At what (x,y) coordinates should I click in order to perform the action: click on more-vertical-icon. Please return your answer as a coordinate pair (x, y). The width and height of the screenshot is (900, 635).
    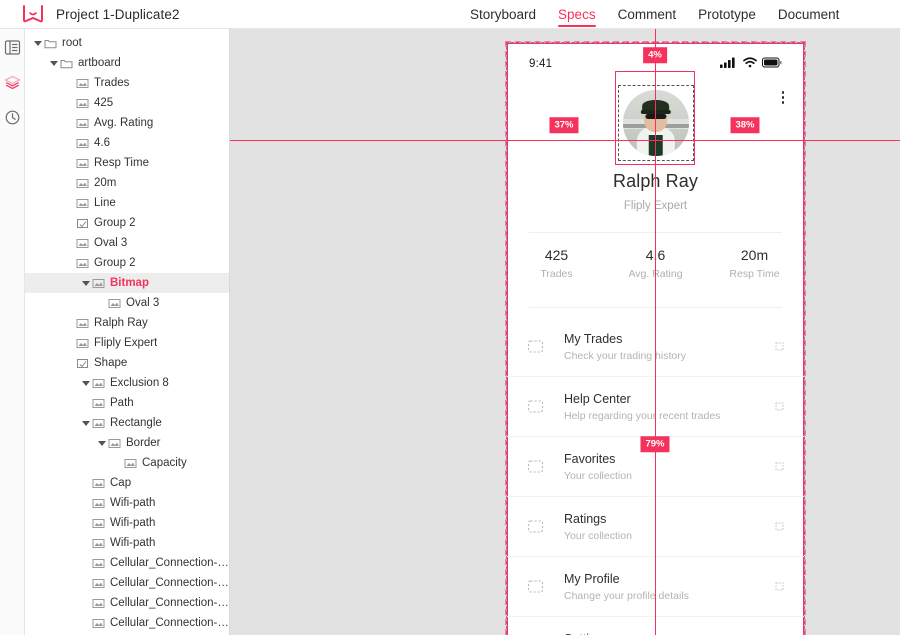
    Looking at the image, I should click on (782, 97).